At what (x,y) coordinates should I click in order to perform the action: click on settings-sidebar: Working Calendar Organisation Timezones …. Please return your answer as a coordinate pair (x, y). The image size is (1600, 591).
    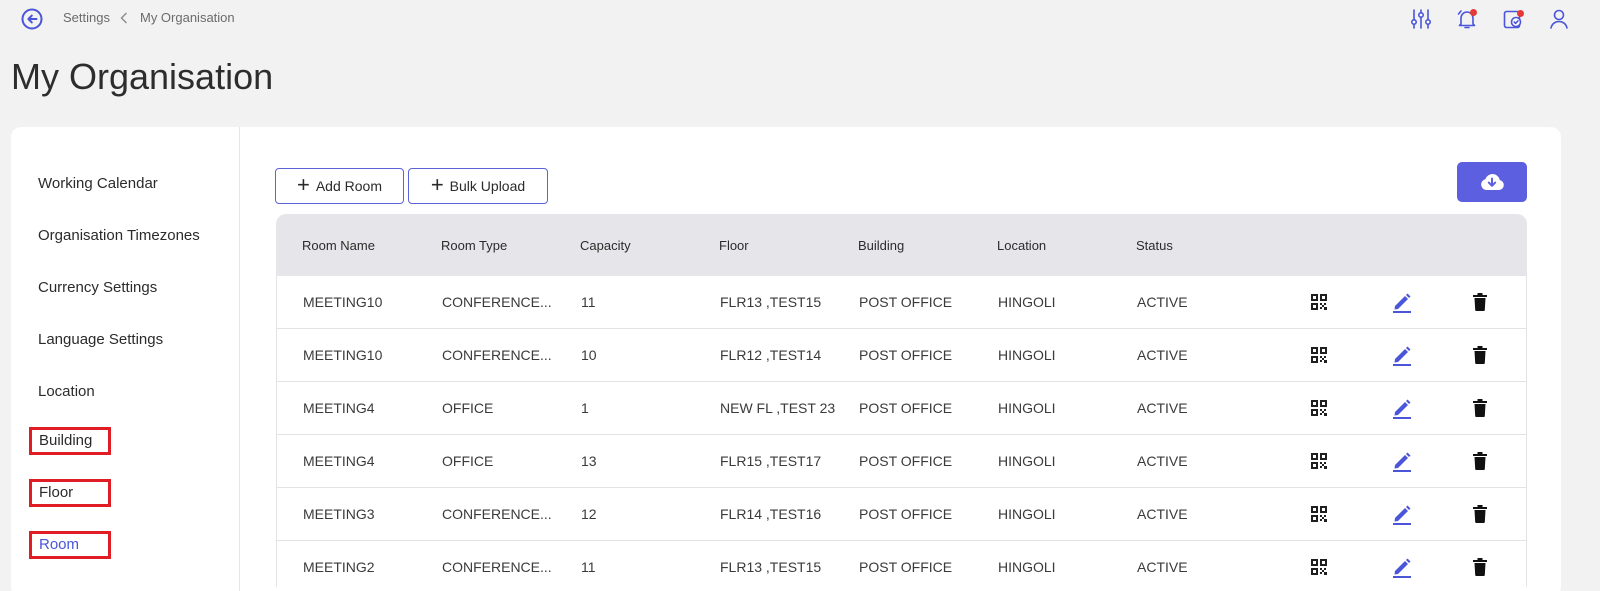
    Looking at the image, I should click on (125, 359).